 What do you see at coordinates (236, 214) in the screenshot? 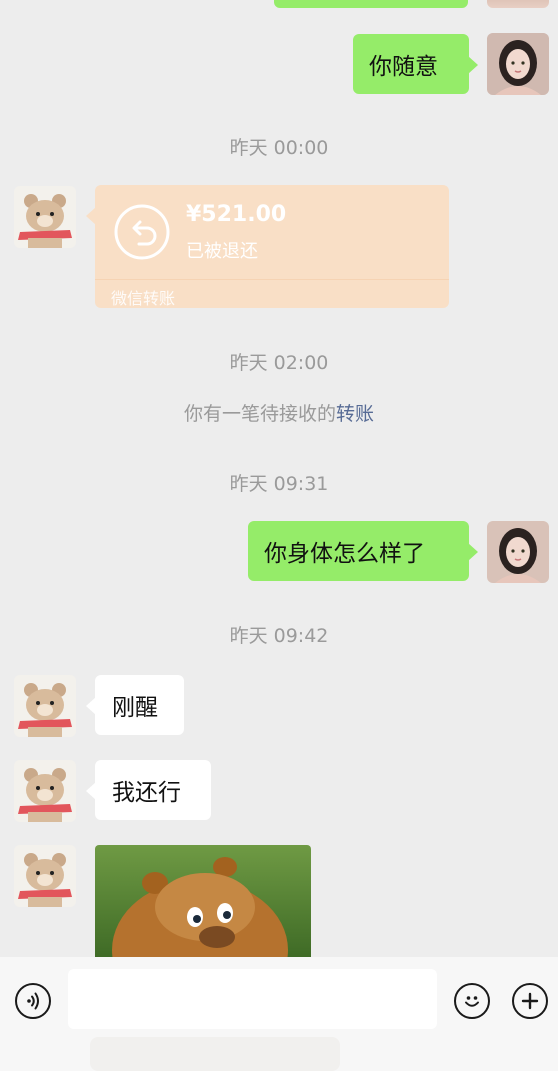
I see `transfer-amount: ¥521.00` at bounding box center [236, 214].